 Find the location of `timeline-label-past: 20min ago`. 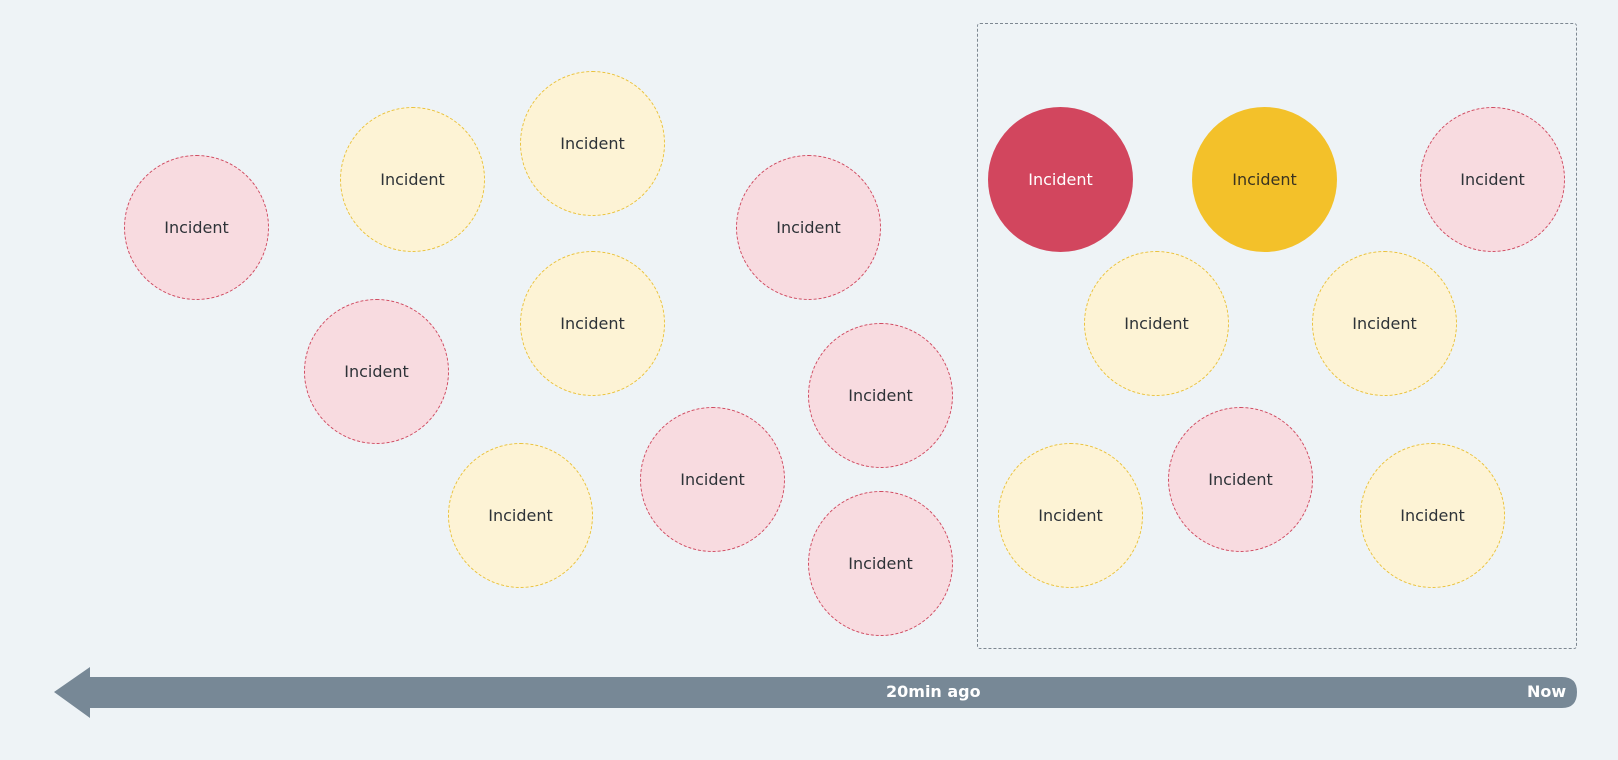

timeline-label-past: 20min ago is located at coordinates (933, 691).